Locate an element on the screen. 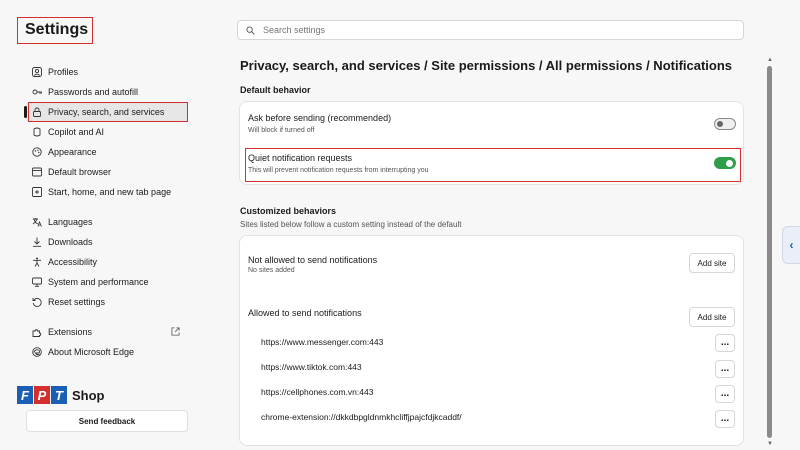 The height and width of the screenshot is (450, 800). fpt-shop-logo: F P T Shop is located at coordinates (61, 395).